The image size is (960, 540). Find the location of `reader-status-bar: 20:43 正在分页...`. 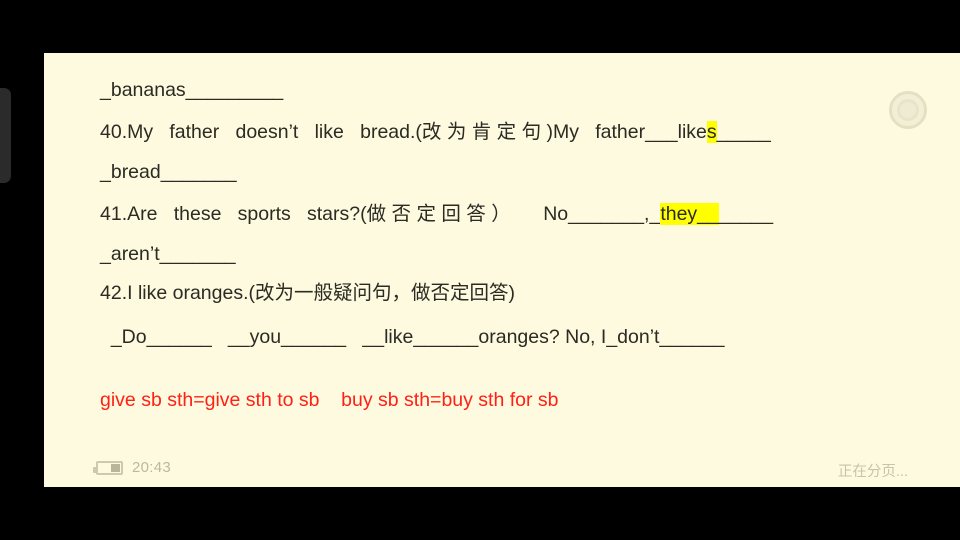

reader-status-bar: 20:43 正在分页... is located at coordinates (502, 470).